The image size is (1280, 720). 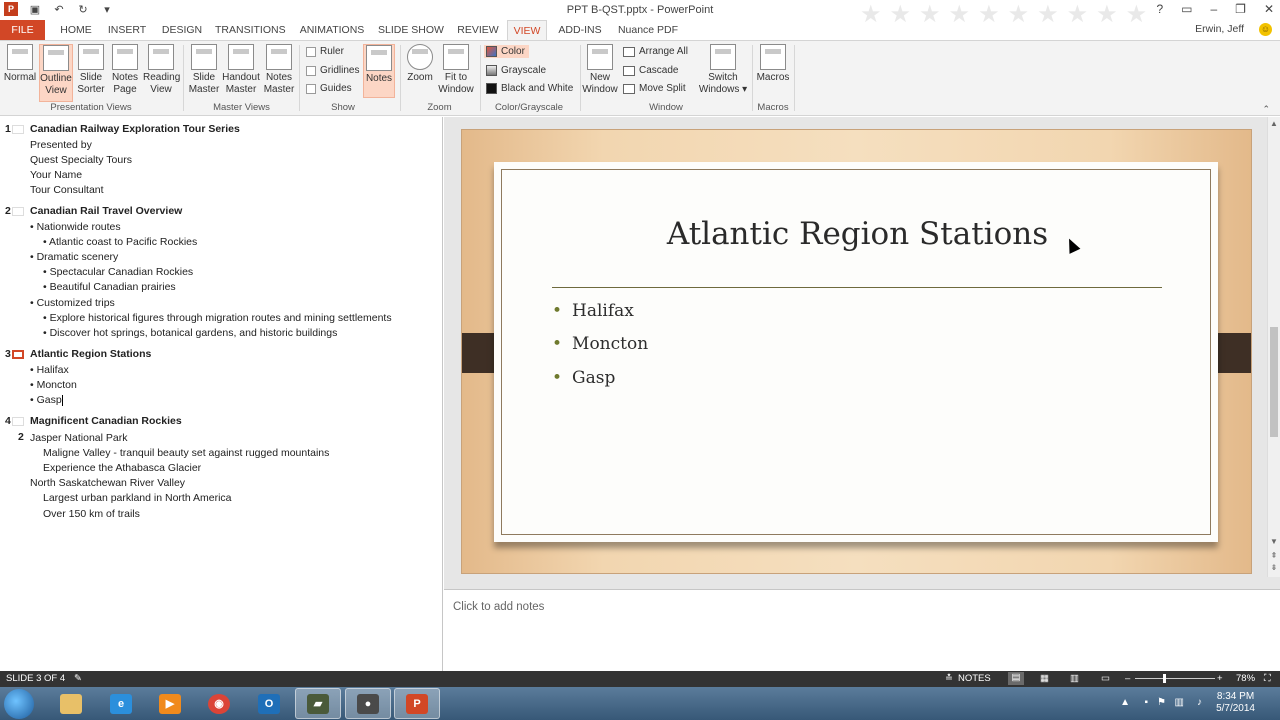 What do you see at coordinates (332, 70) in the screenshot?
I see `gridlines-checkbox: Gridlines` at bounding box center [332, 70].